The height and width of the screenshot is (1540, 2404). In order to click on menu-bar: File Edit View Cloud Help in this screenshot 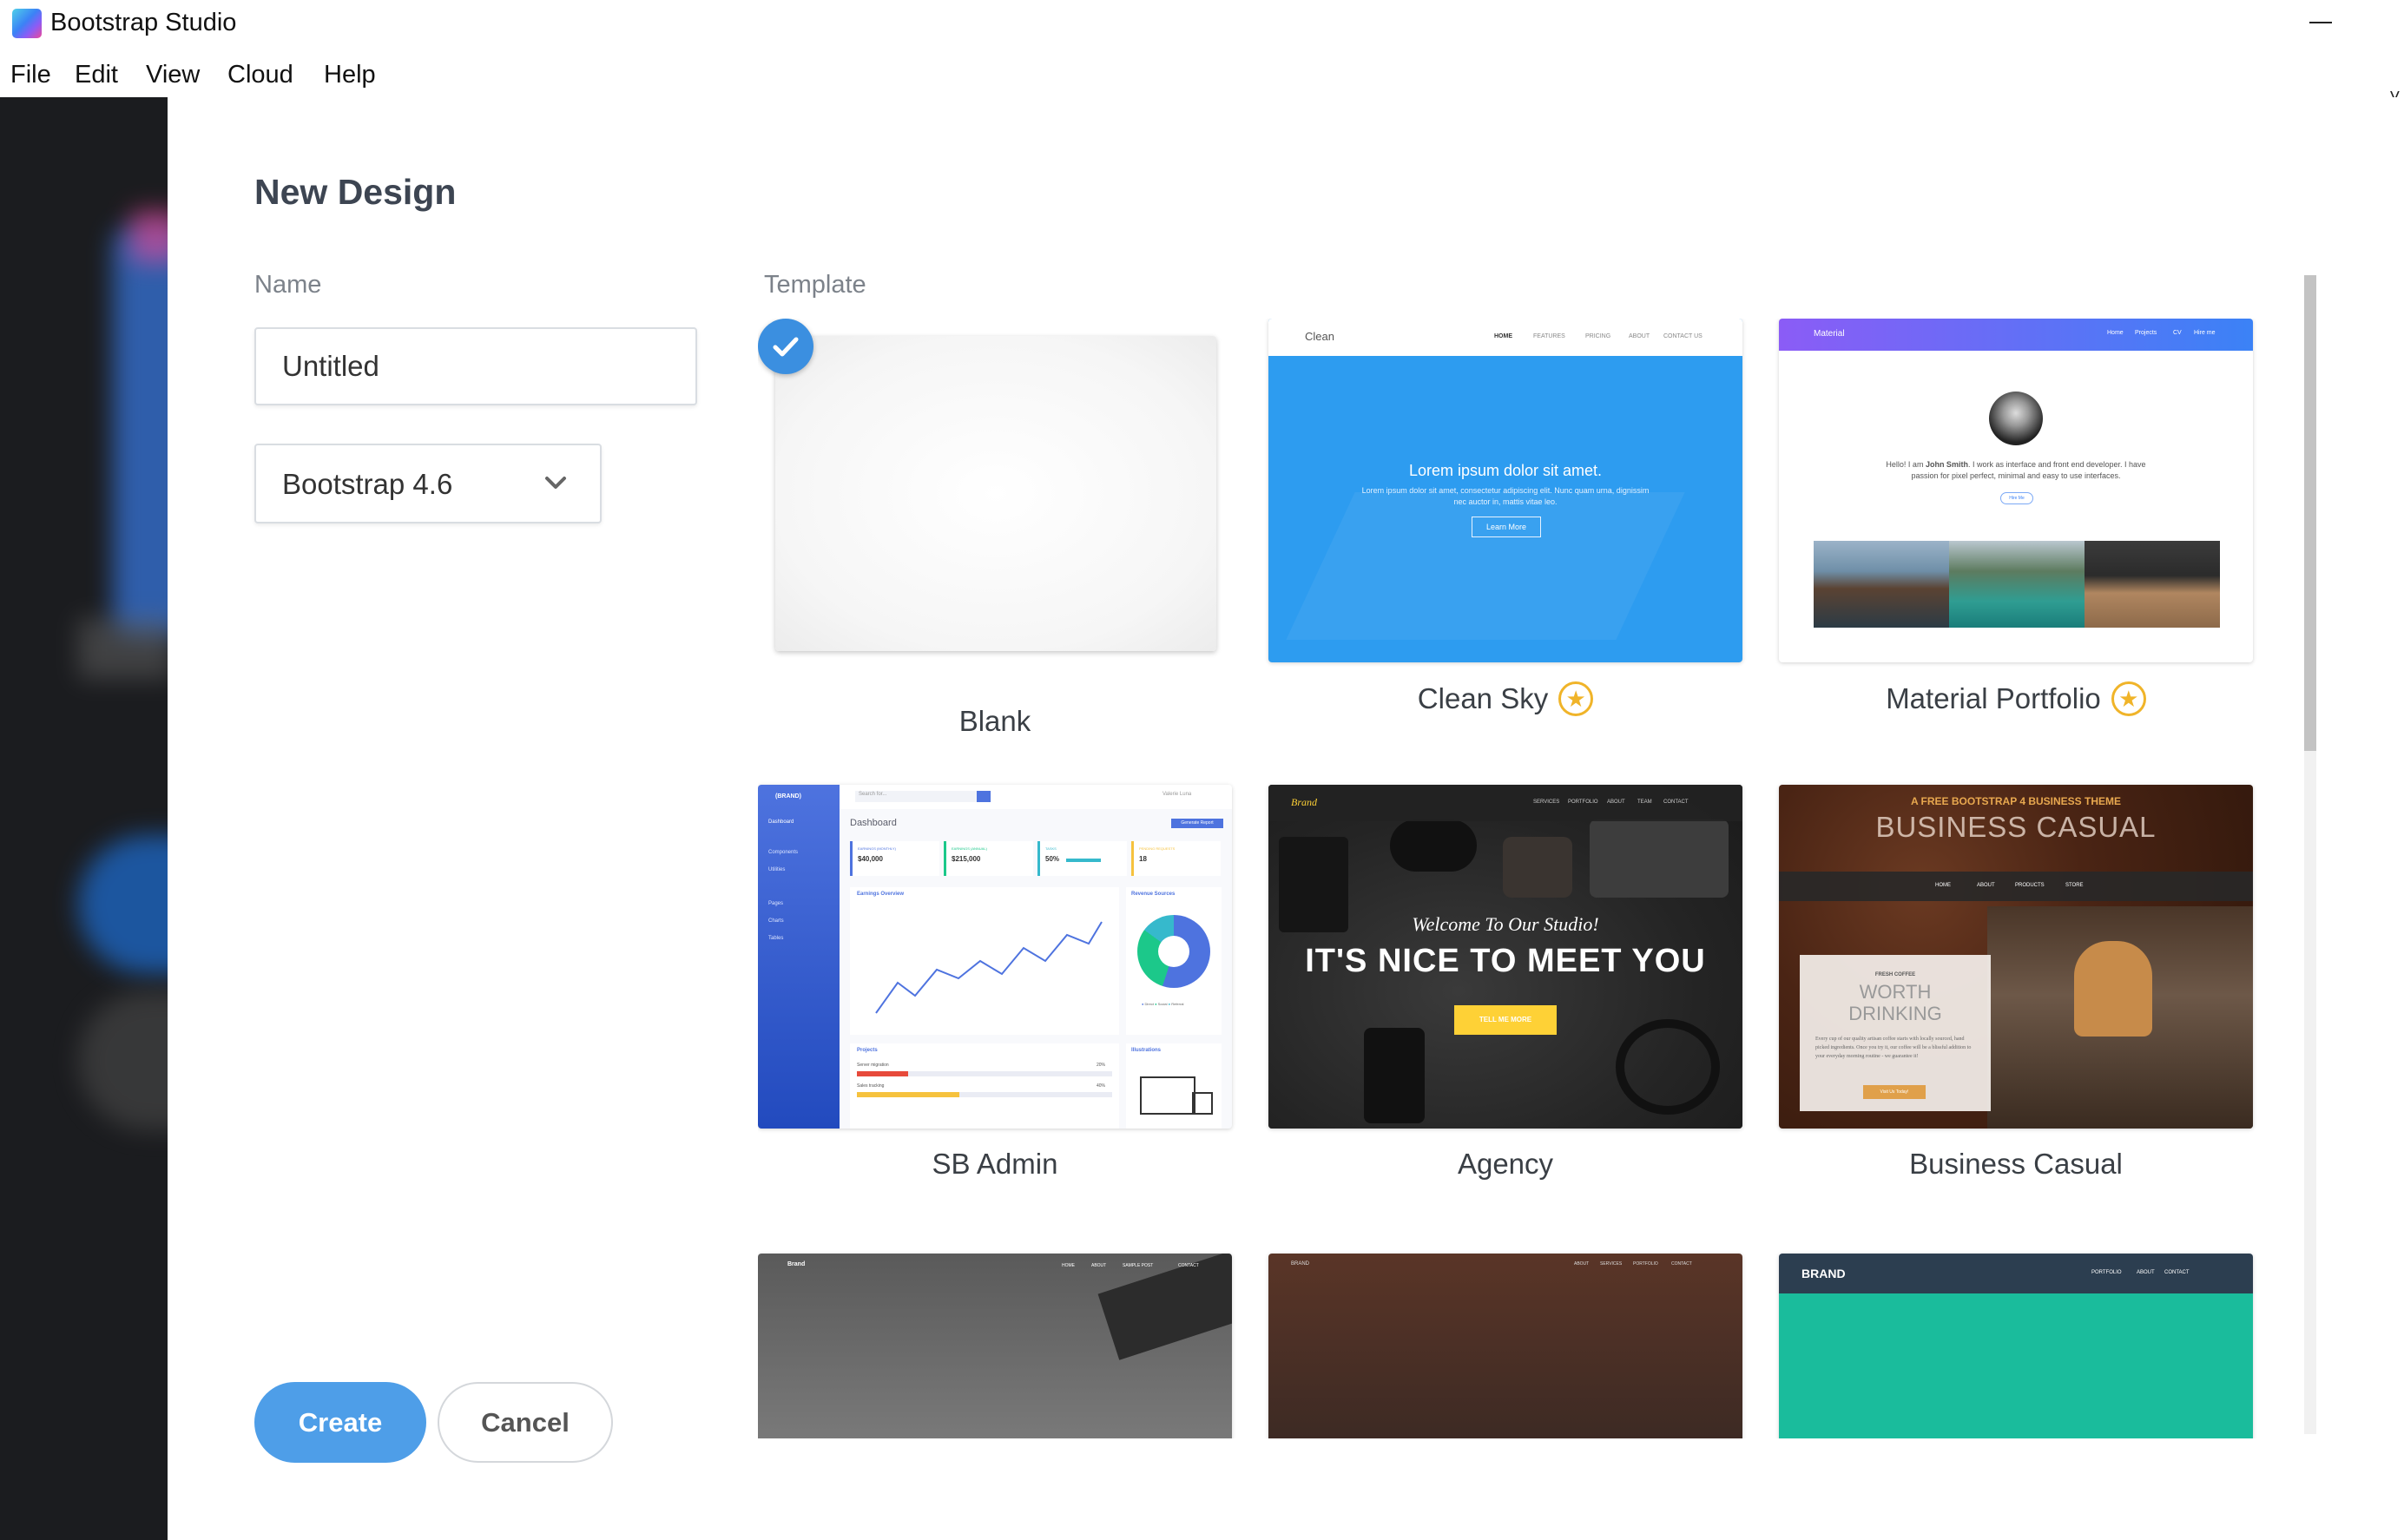, I will do `click(1202, 76)`.